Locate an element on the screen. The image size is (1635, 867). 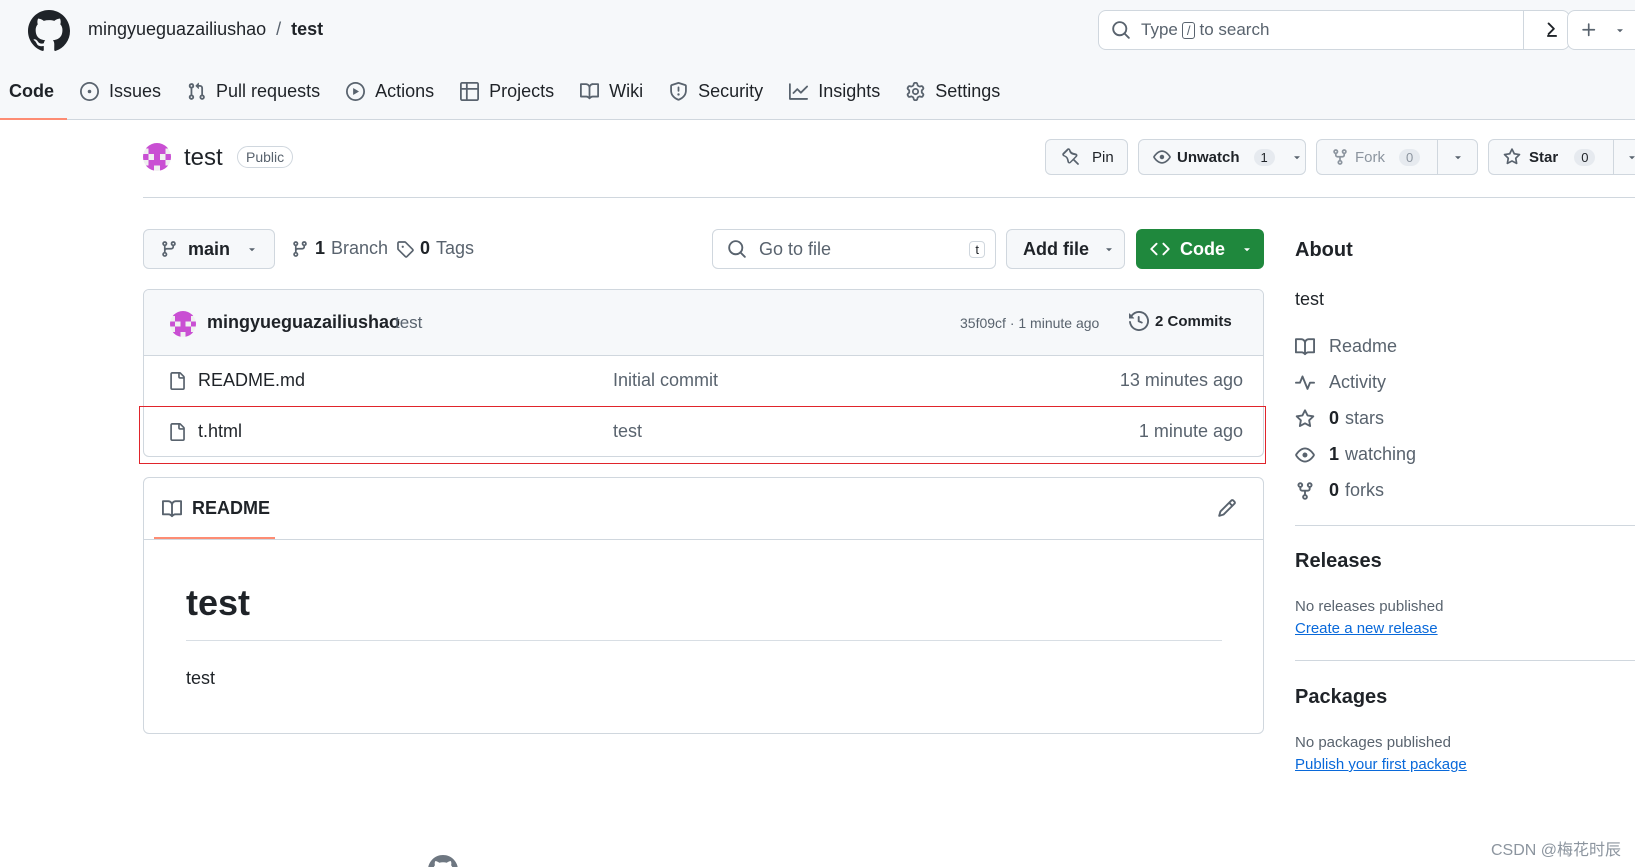
releases-title: Releases is located at coordinates (1338, 561).